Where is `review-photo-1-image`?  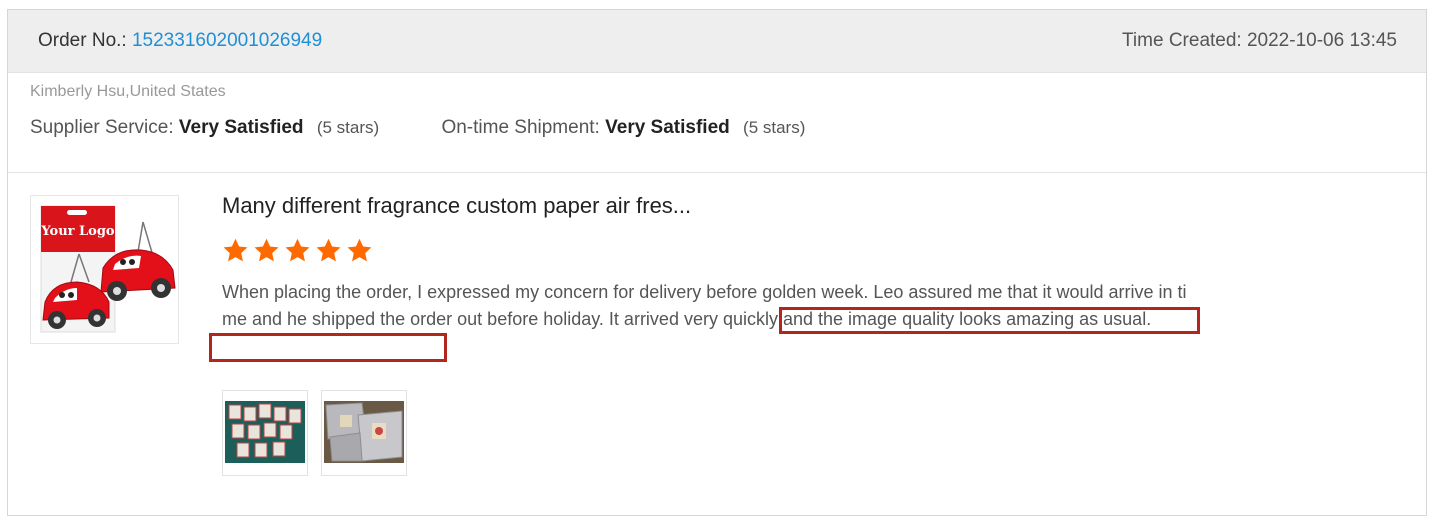
review-photo-1-image is located at coordinates (265, 433).